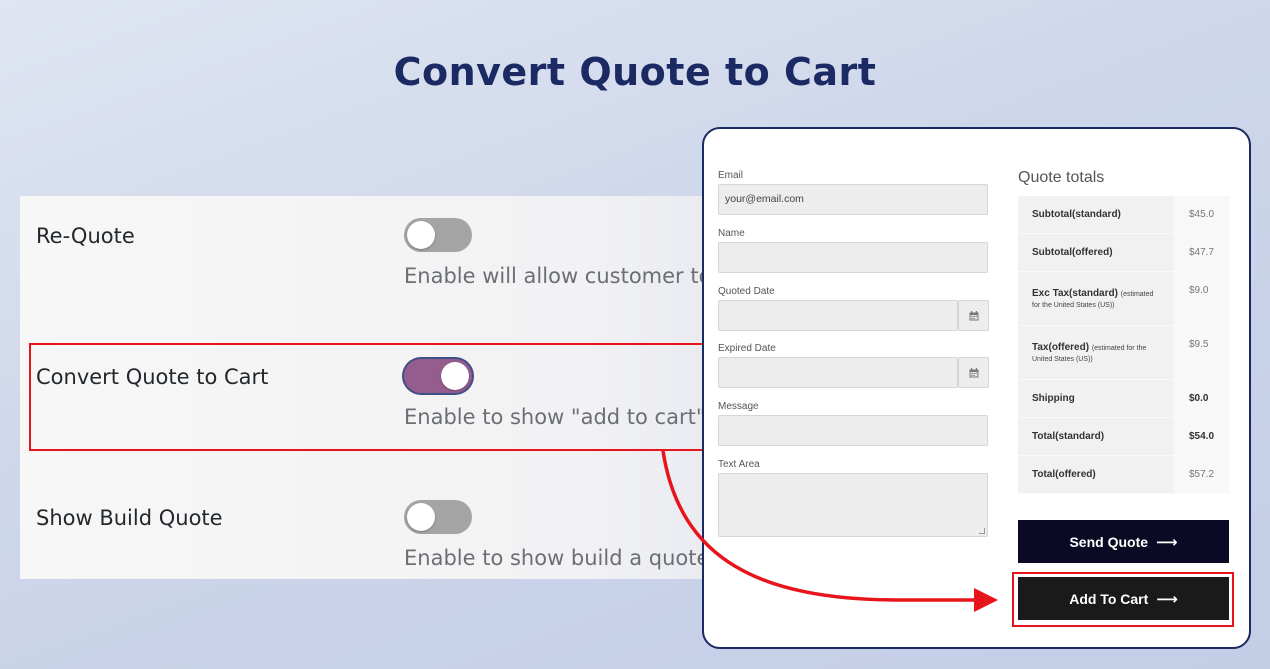 The image size is (1270, 669). I want to click on text-area-field, so click(853, 505).